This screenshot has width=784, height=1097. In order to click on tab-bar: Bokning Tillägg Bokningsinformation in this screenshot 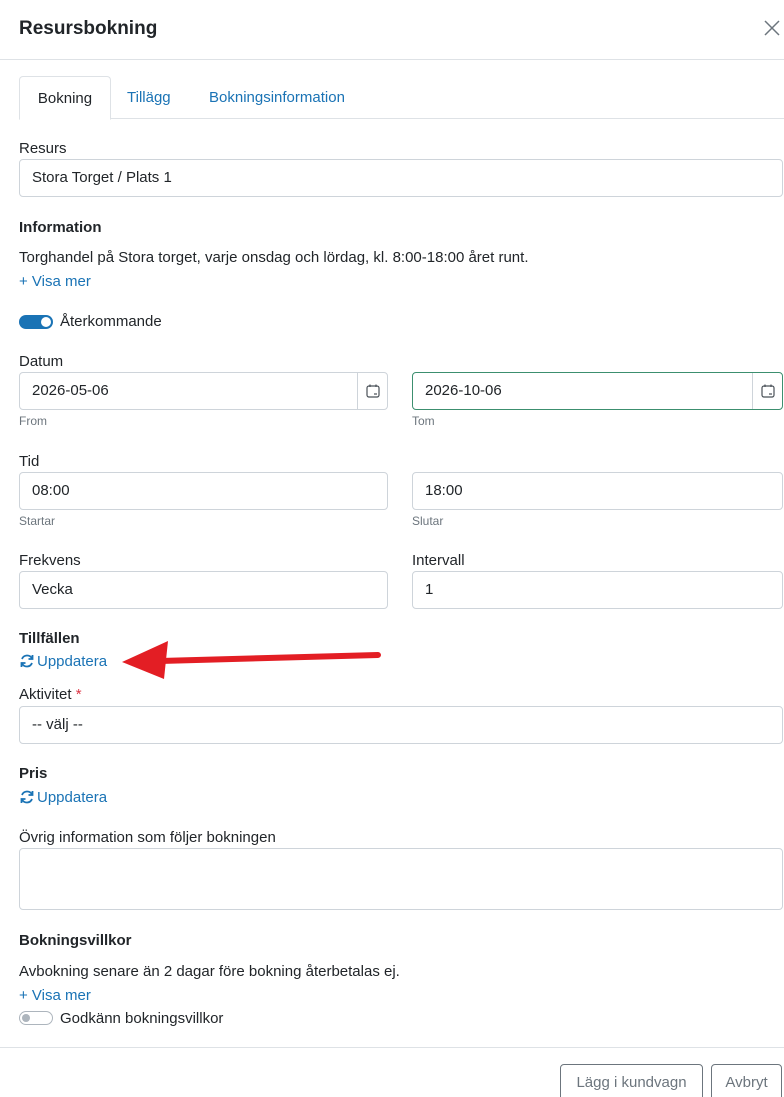, I will do `click(401, 98)`.